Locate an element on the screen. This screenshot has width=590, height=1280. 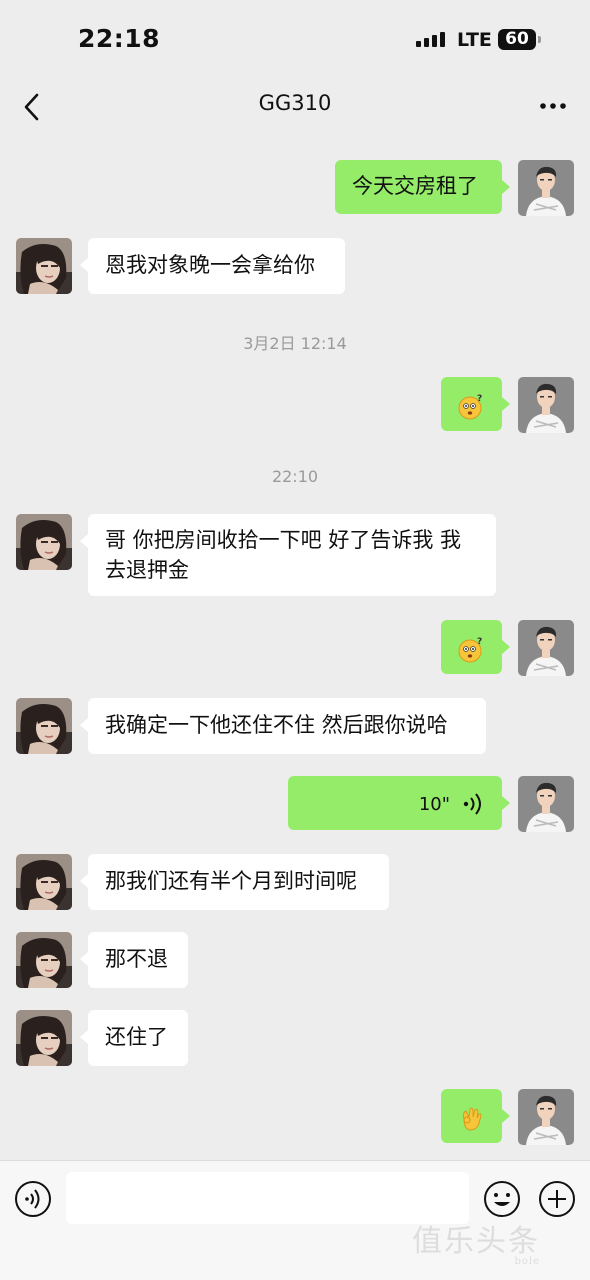
message-row: 恩我对象晚一会拿给你 is located at coordinates (295, 266).